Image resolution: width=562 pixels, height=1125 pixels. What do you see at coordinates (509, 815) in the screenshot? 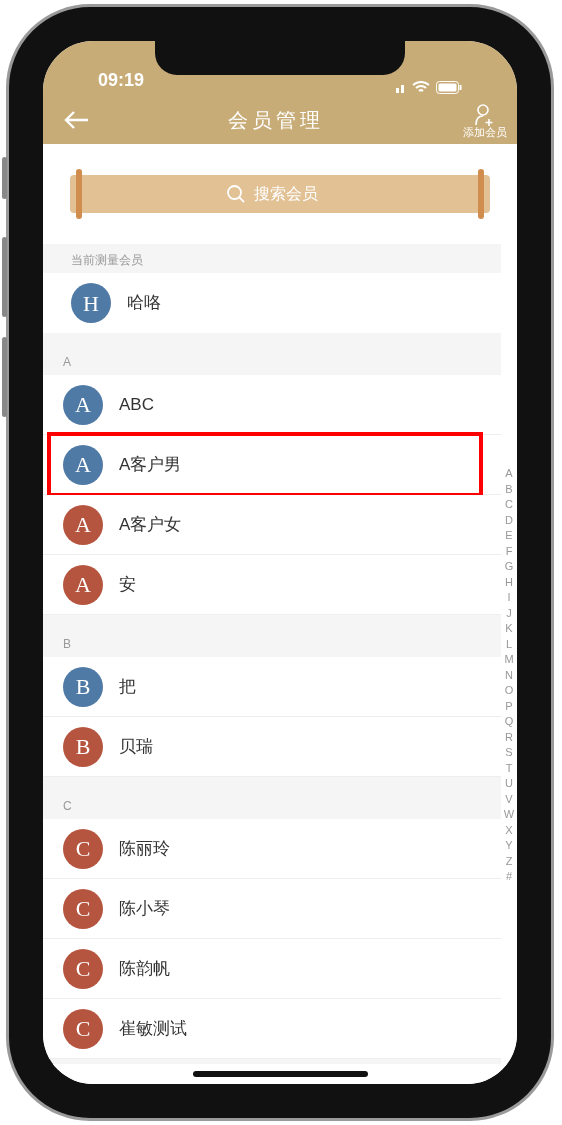
I see `index-letter: W` at bounding box center [509, 815].